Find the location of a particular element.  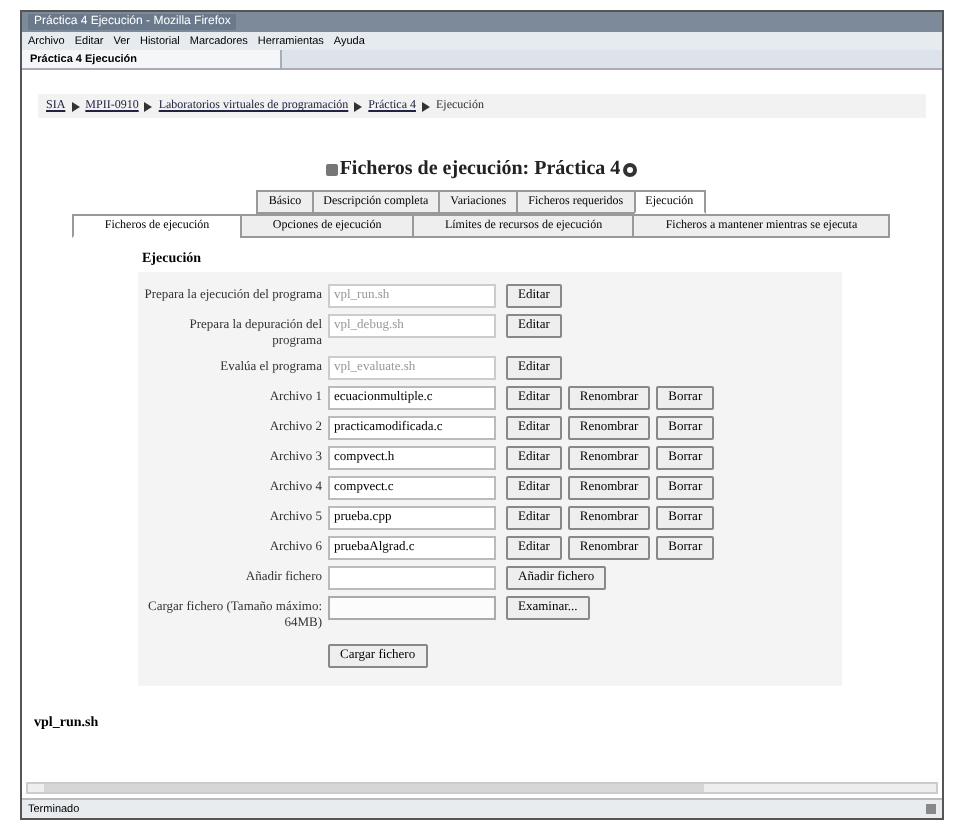

file-field is located at coordinates (412, 608).